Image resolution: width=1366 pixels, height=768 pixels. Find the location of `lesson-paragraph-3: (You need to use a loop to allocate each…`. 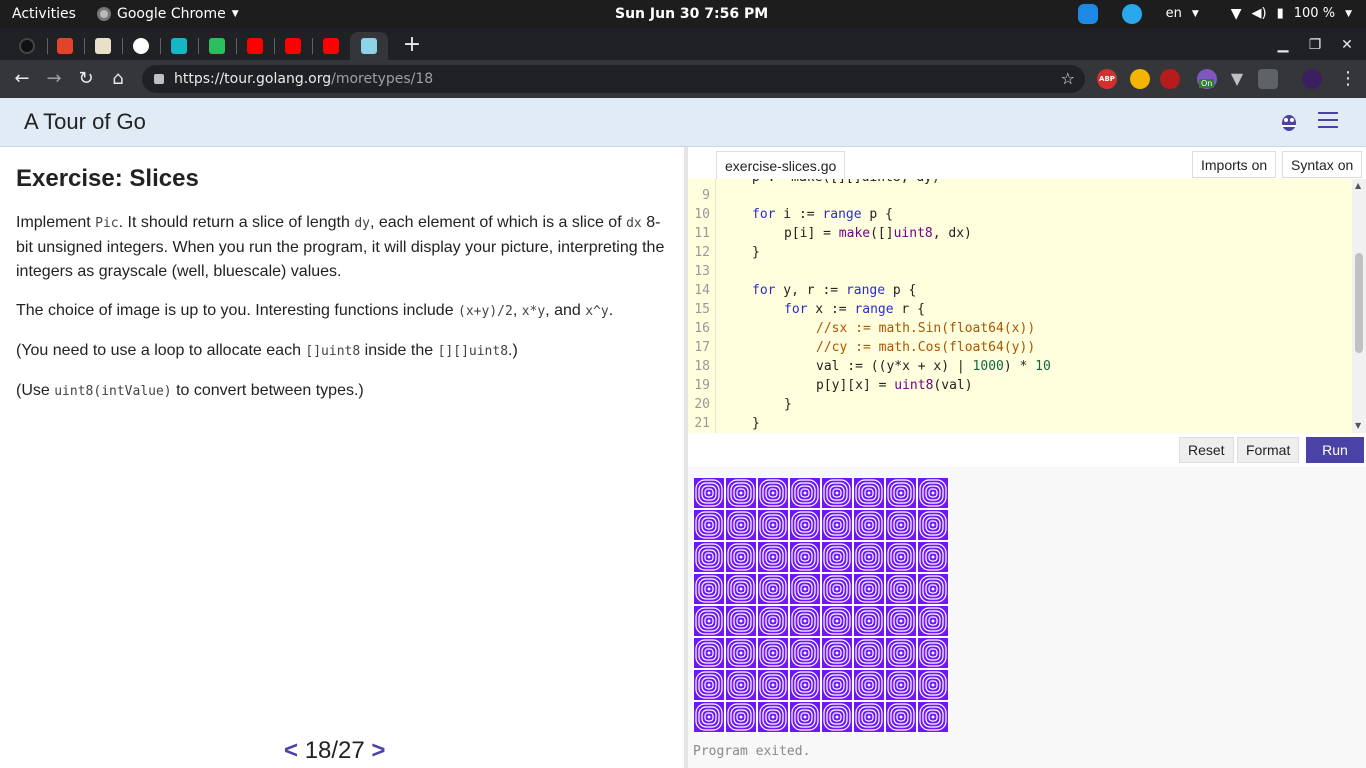

lesson-paragraph-3: (You need to use a loop to allocate each… is located at coordinates (267, 350).